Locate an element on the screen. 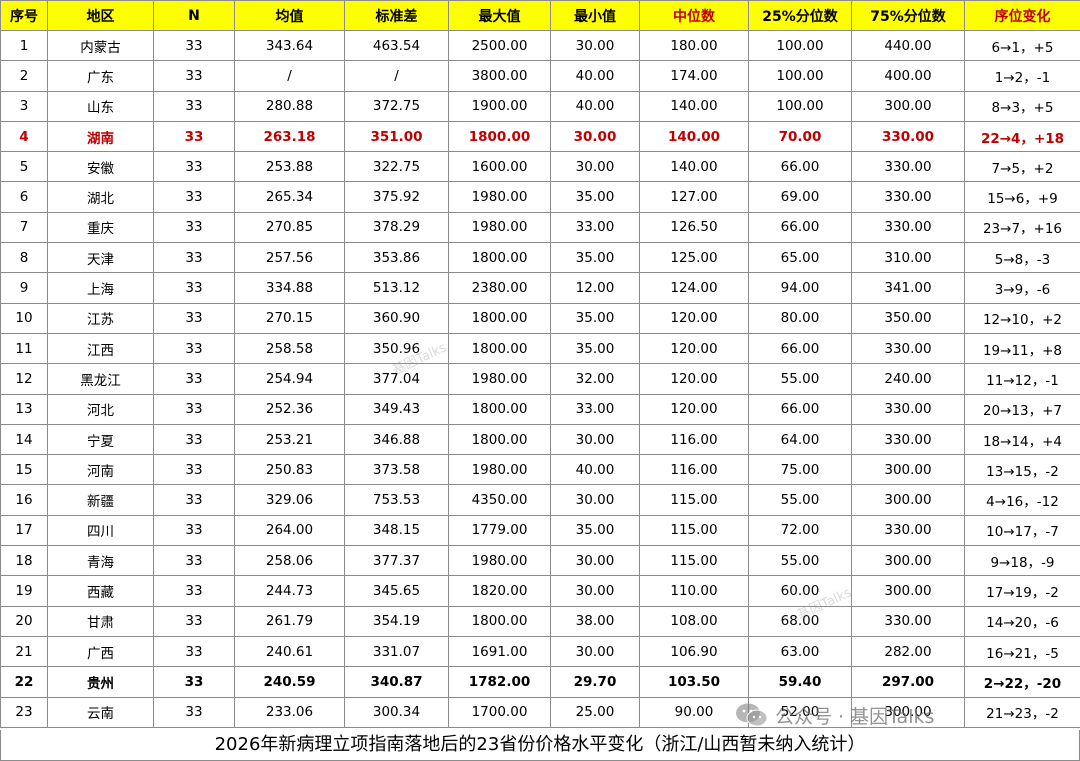 Image resolution: width=1080 pixels, height=761 pixels. cell-min: 32.00 is located at coordinates (595, 379).